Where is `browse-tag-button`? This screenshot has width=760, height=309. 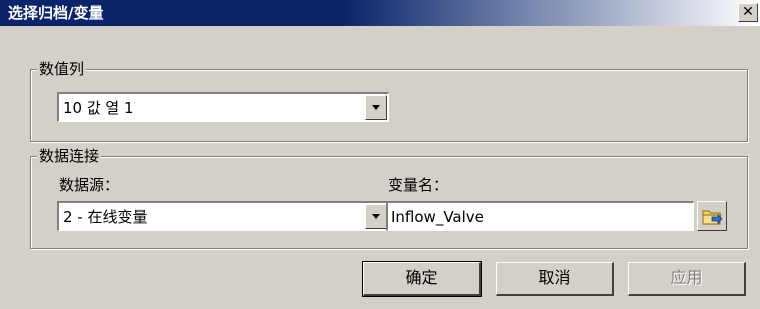
browse-tag-button is located at coordinates (712, 216).